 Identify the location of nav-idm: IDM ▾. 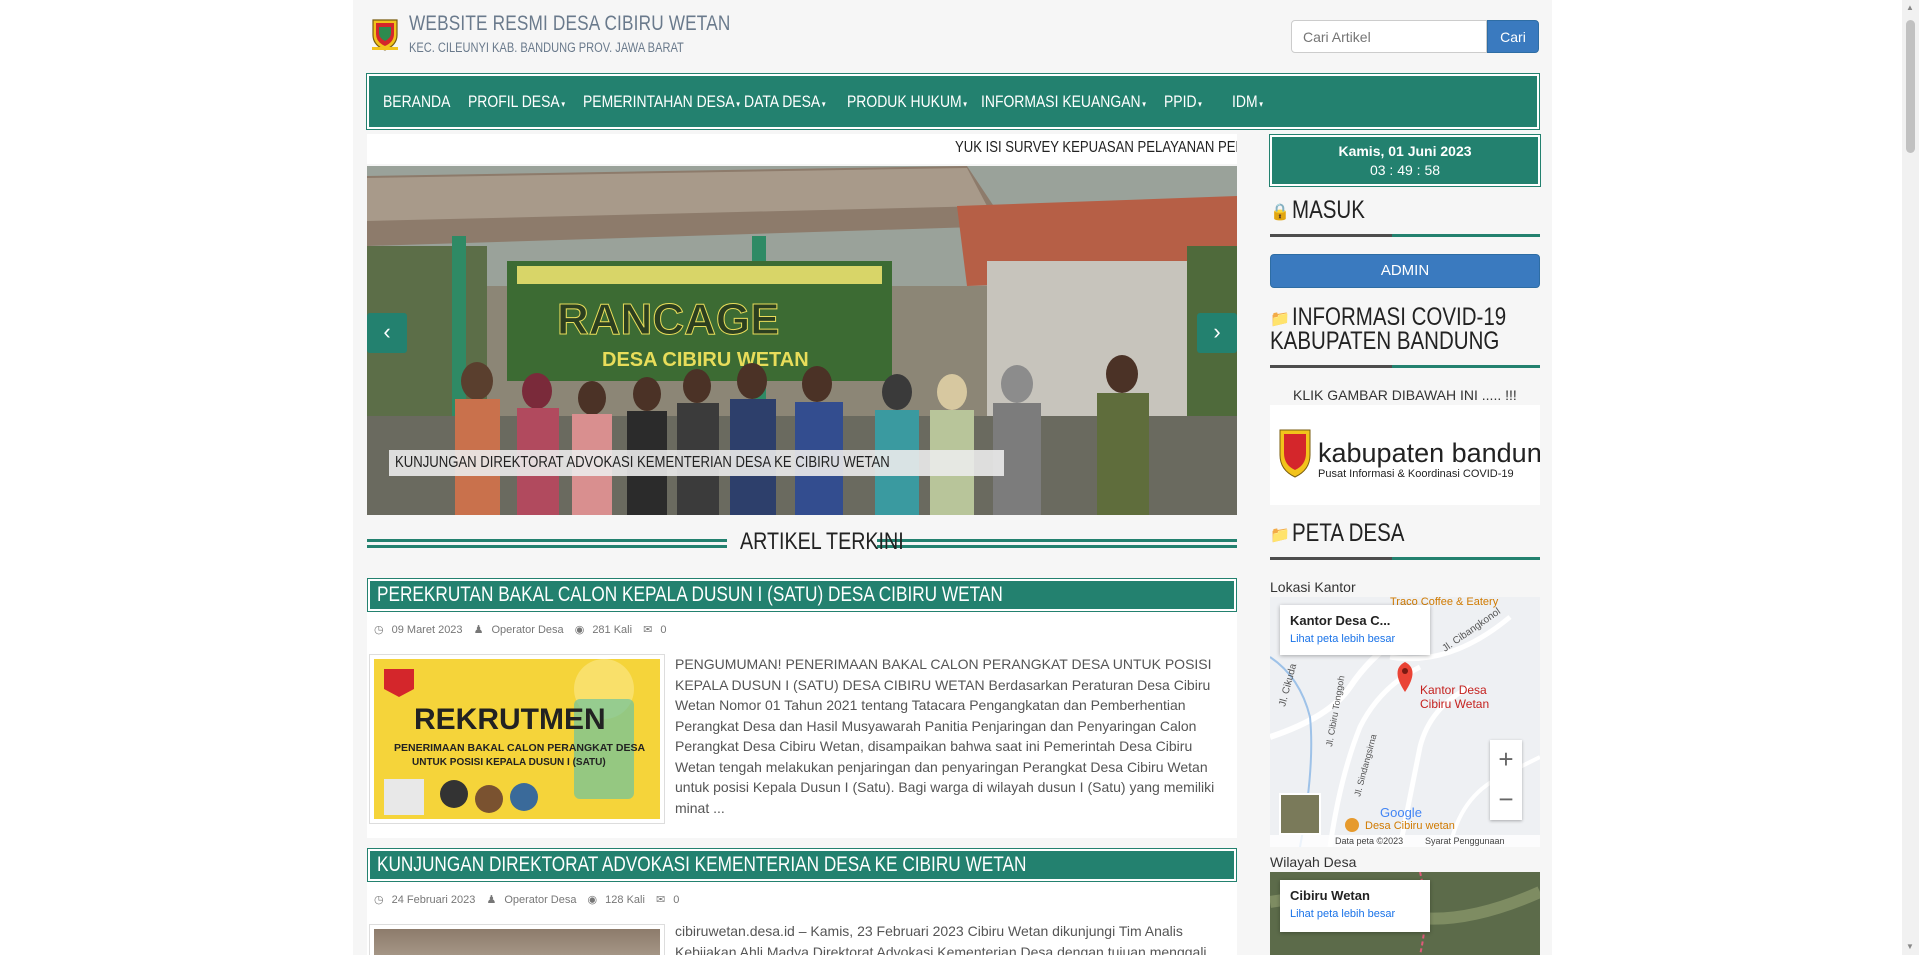
(1251, 101).